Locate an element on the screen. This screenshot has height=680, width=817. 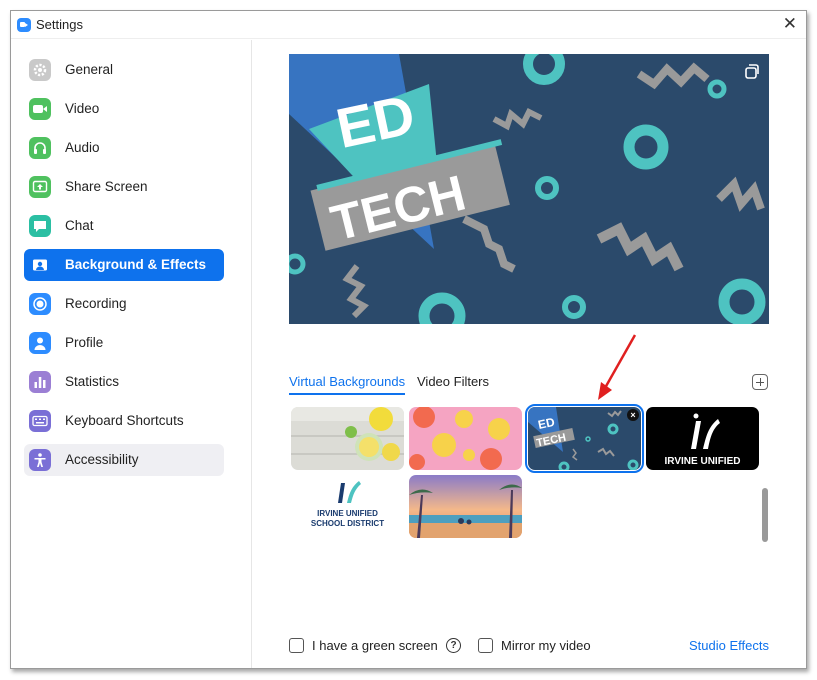
sidebar-item-keyboard-shortcuts: Keyboard Shortcuts is located at coordinates (124, 421).